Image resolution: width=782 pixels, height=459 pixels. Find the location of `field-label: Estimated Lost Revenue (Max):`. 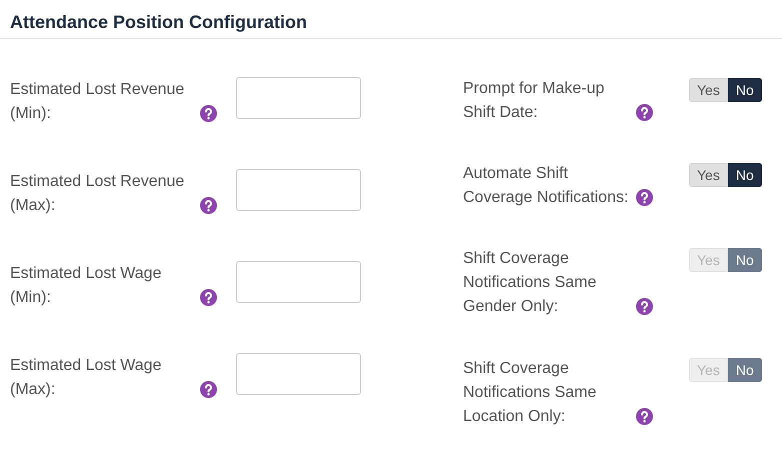

field-label: Estimated Lost Revenue (Max): is located at coordinates (98, 194).